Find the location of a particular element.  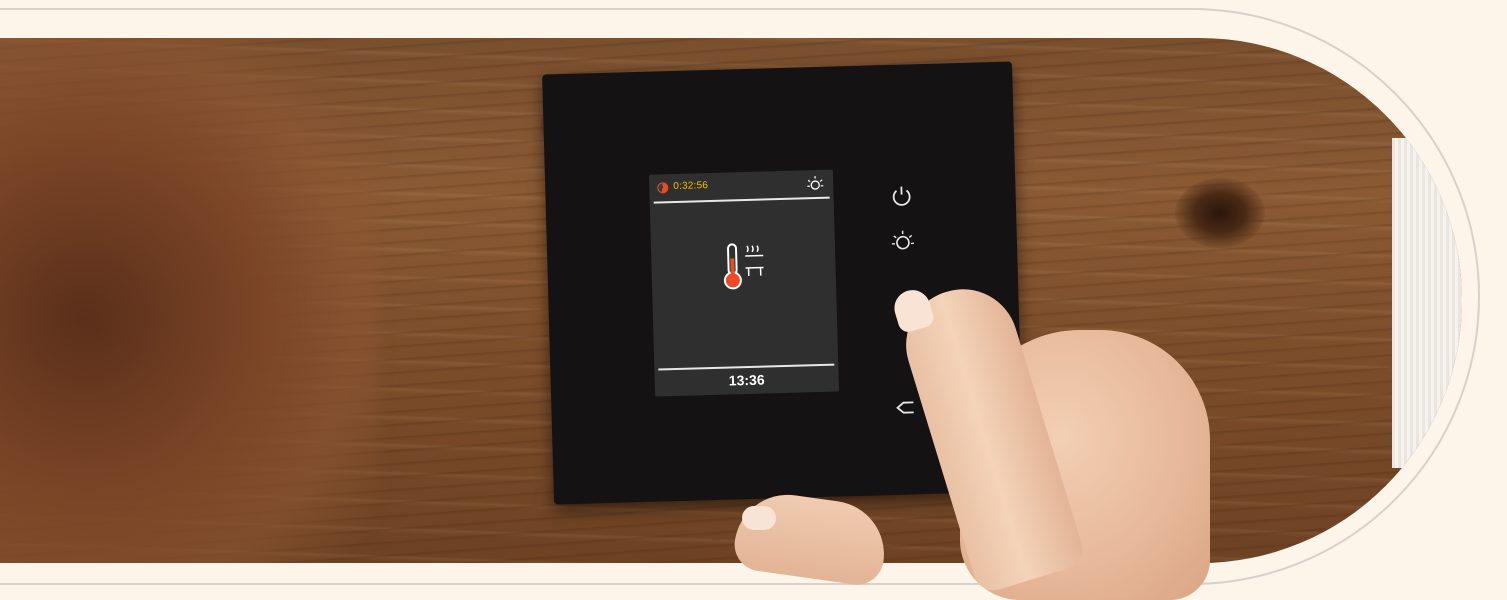

control-screen: 0:32:56 is located at coordinates (744, 283).